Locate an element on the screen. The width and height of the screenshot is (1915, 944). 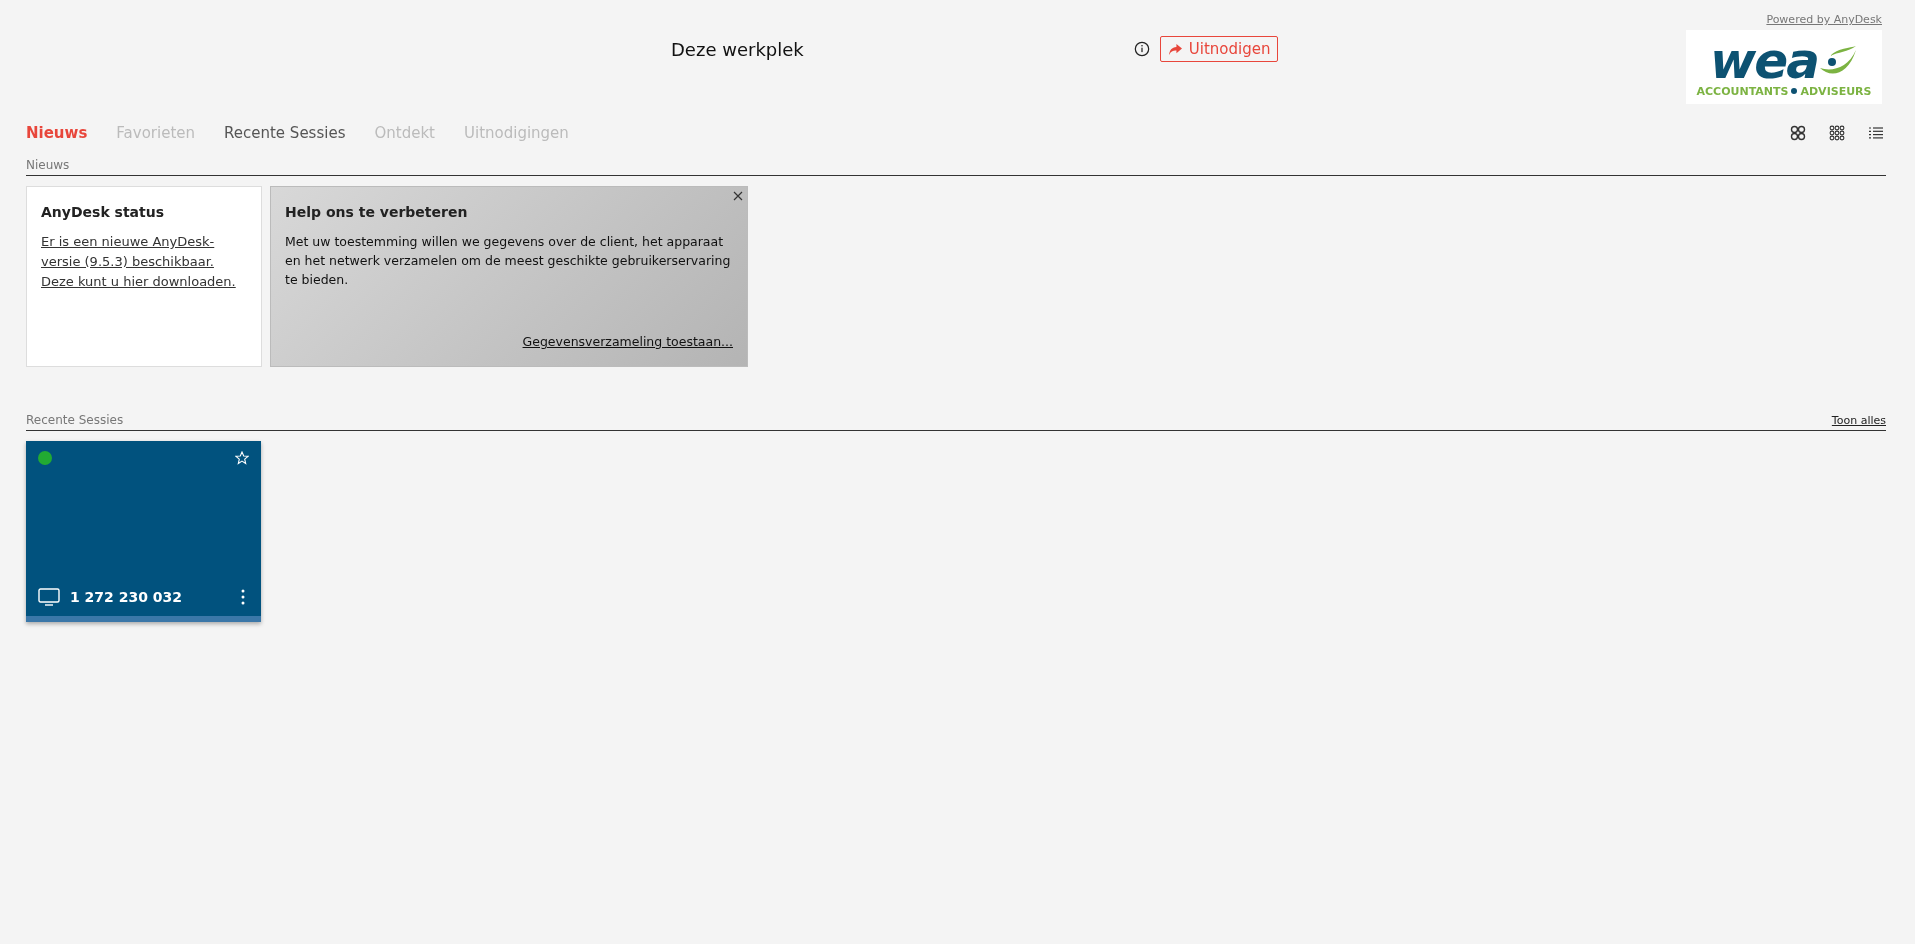
info-icon is located at coordinates (1141, 49).